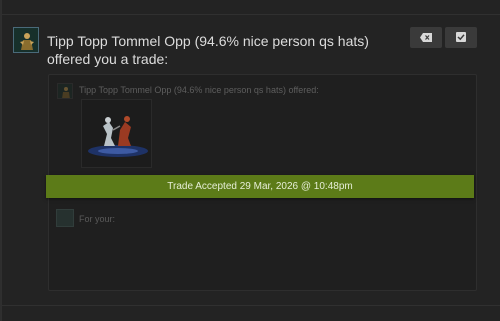 Image resolution: width=500 pixels, height=321 pixels. I want to click on top-divider, so click(251, 14).